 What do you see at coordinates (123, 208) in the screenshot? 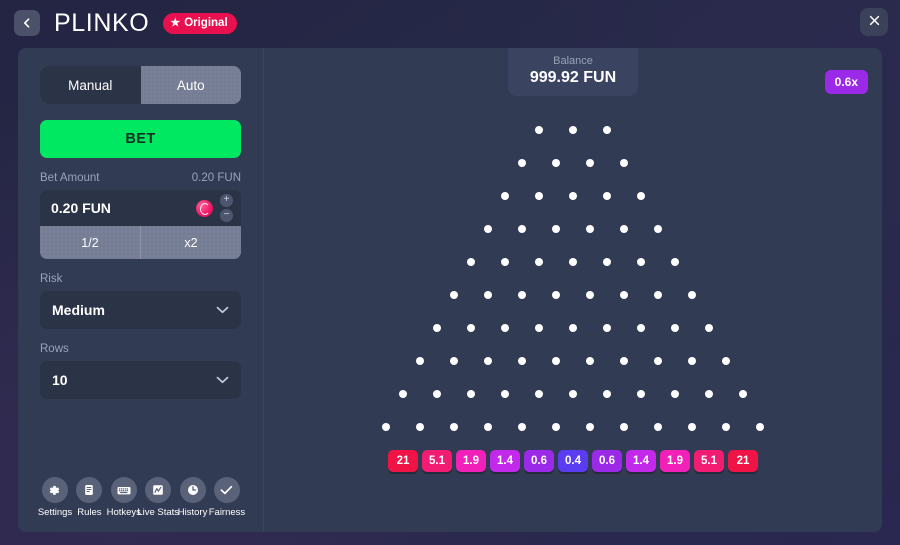
I see `bet-amount-input: 0.20 FUN` at bounding box center [123, 208].